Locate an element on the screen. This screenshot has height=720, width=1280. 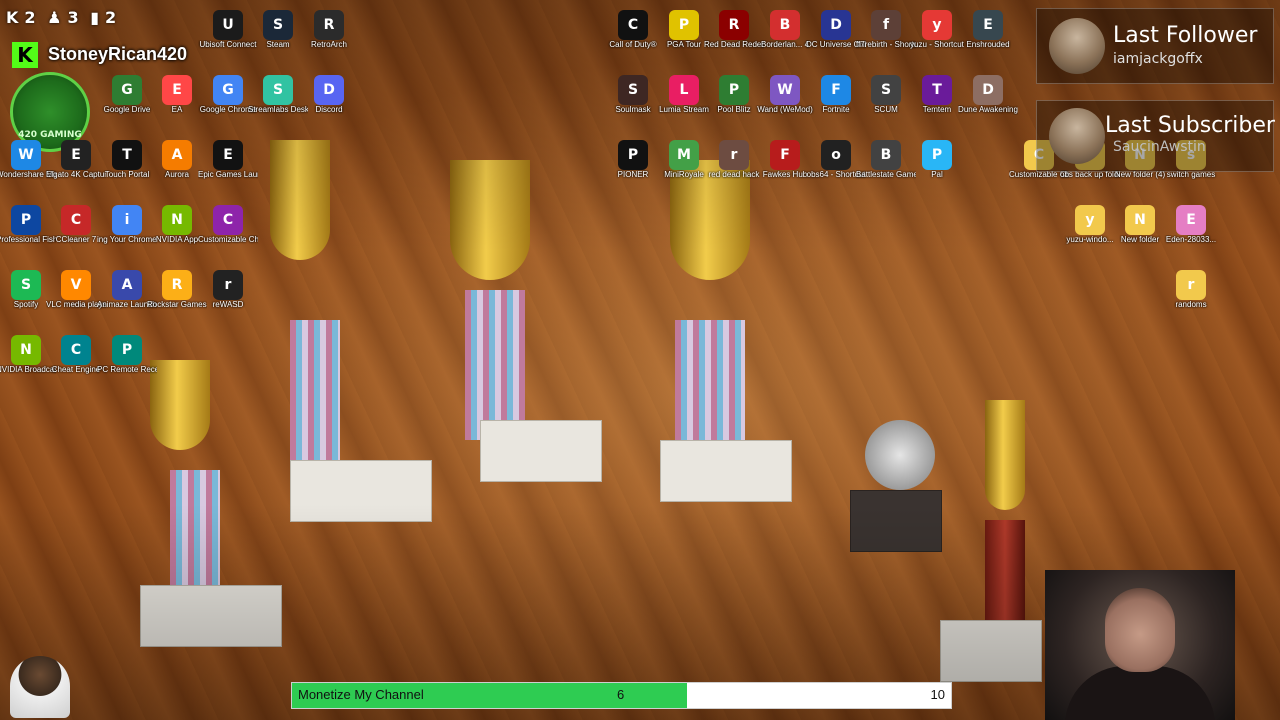
touch-portal-icon: T is located at coordinates (127, 155).